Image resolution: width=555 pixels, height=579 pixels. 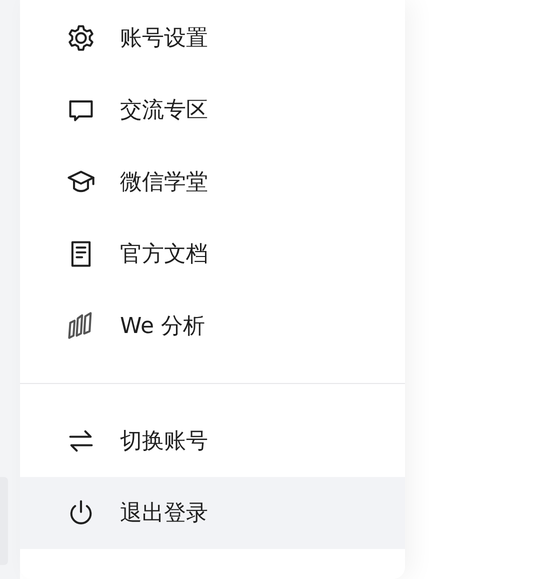 I want to click on menu-item-label: 交流专区, so click(x=164, y=111).